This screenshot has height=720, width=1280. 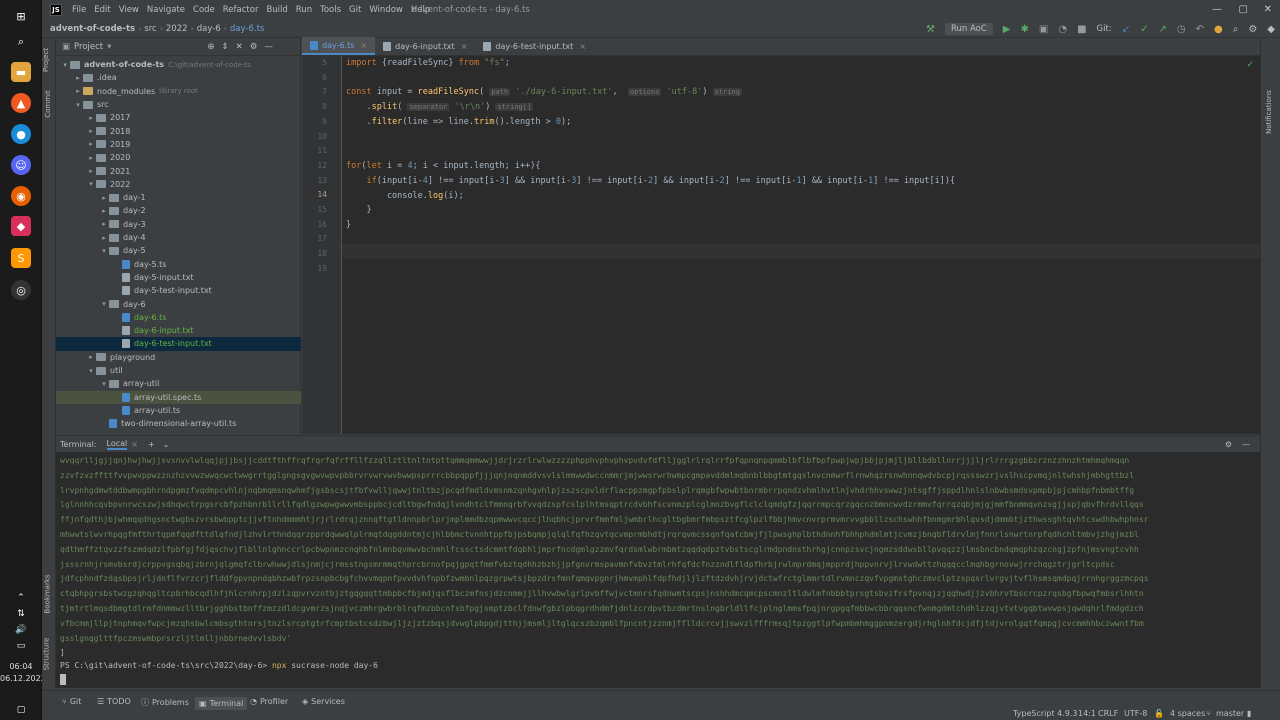 I want to click on code-line-close-for: }, so click(x=348, y=225).